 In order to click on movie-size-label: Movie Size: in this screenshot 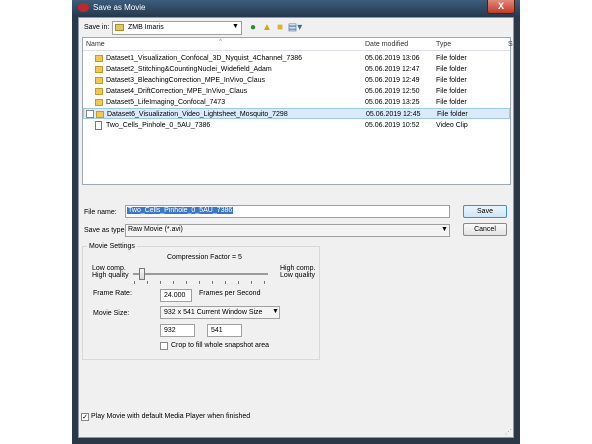, I will do `click(111, 313)`.